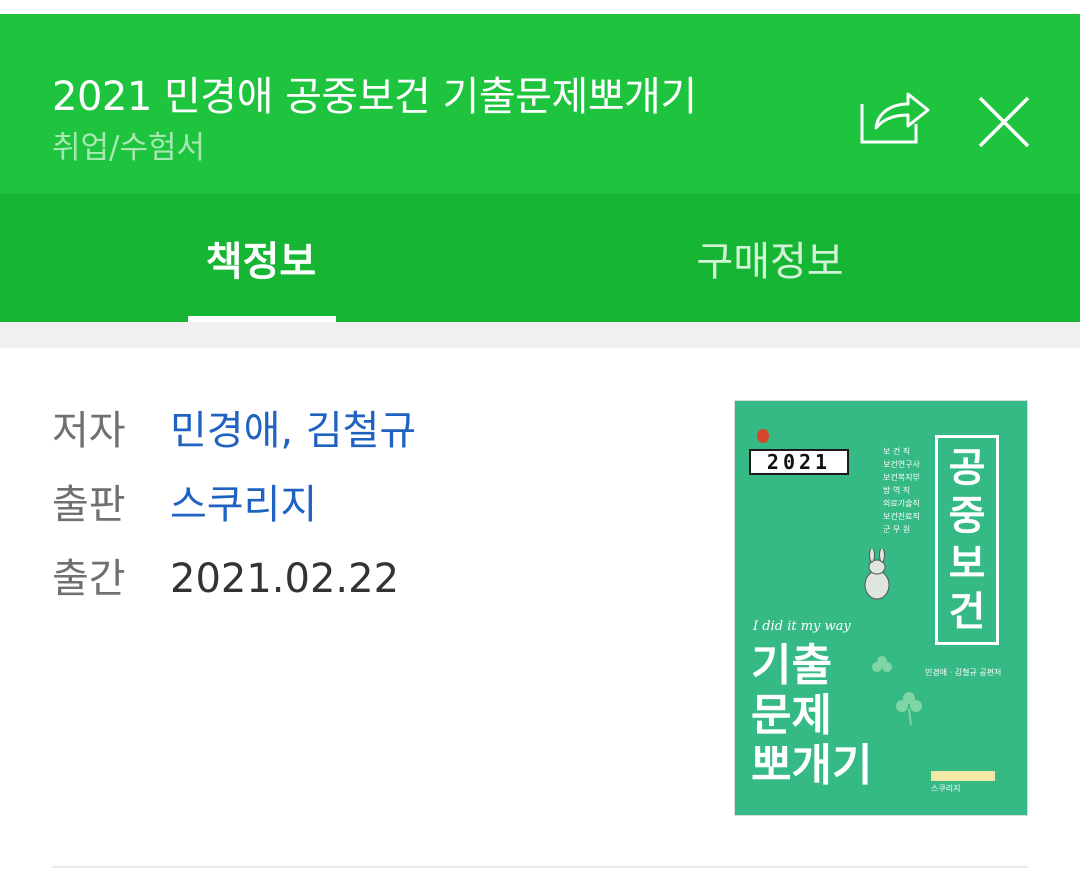 This screenshot has width=1080, height=871. What do you see at coordinates (770, 258) in the screenshot?
I see `tab-purchase-info: 구매정보` at bounding box center [770, 258].